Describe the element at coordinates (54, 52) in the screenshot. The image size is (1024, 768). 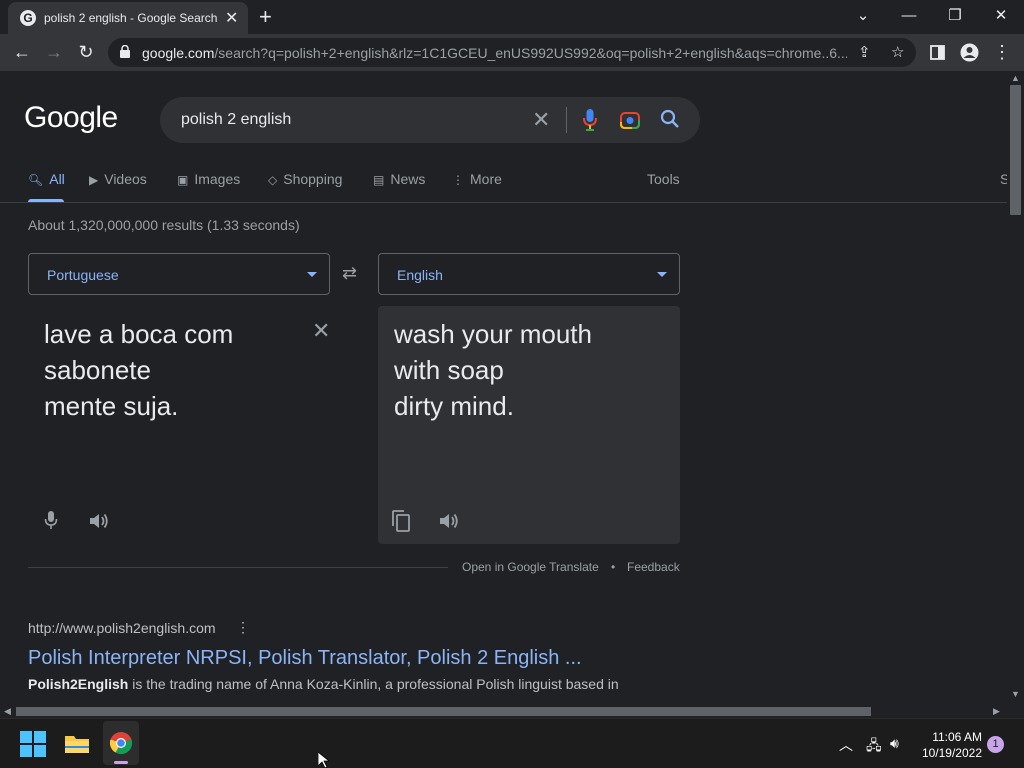
I see `forward-icon: →` at that location.